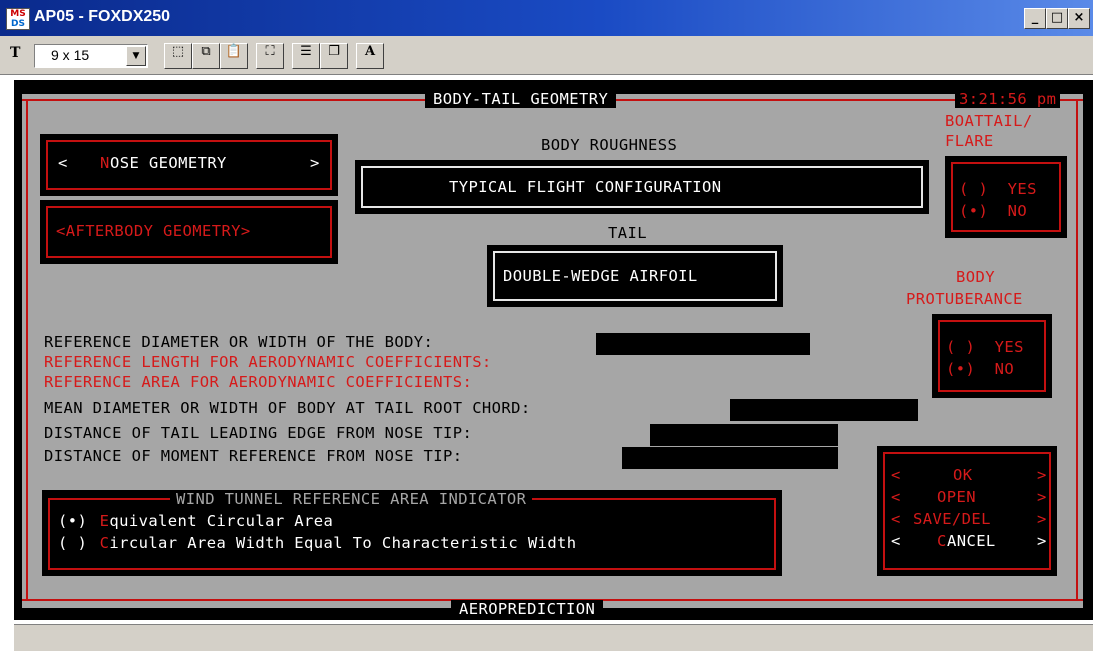  I want to click on option2-radio: ( ), so click(72, 543).